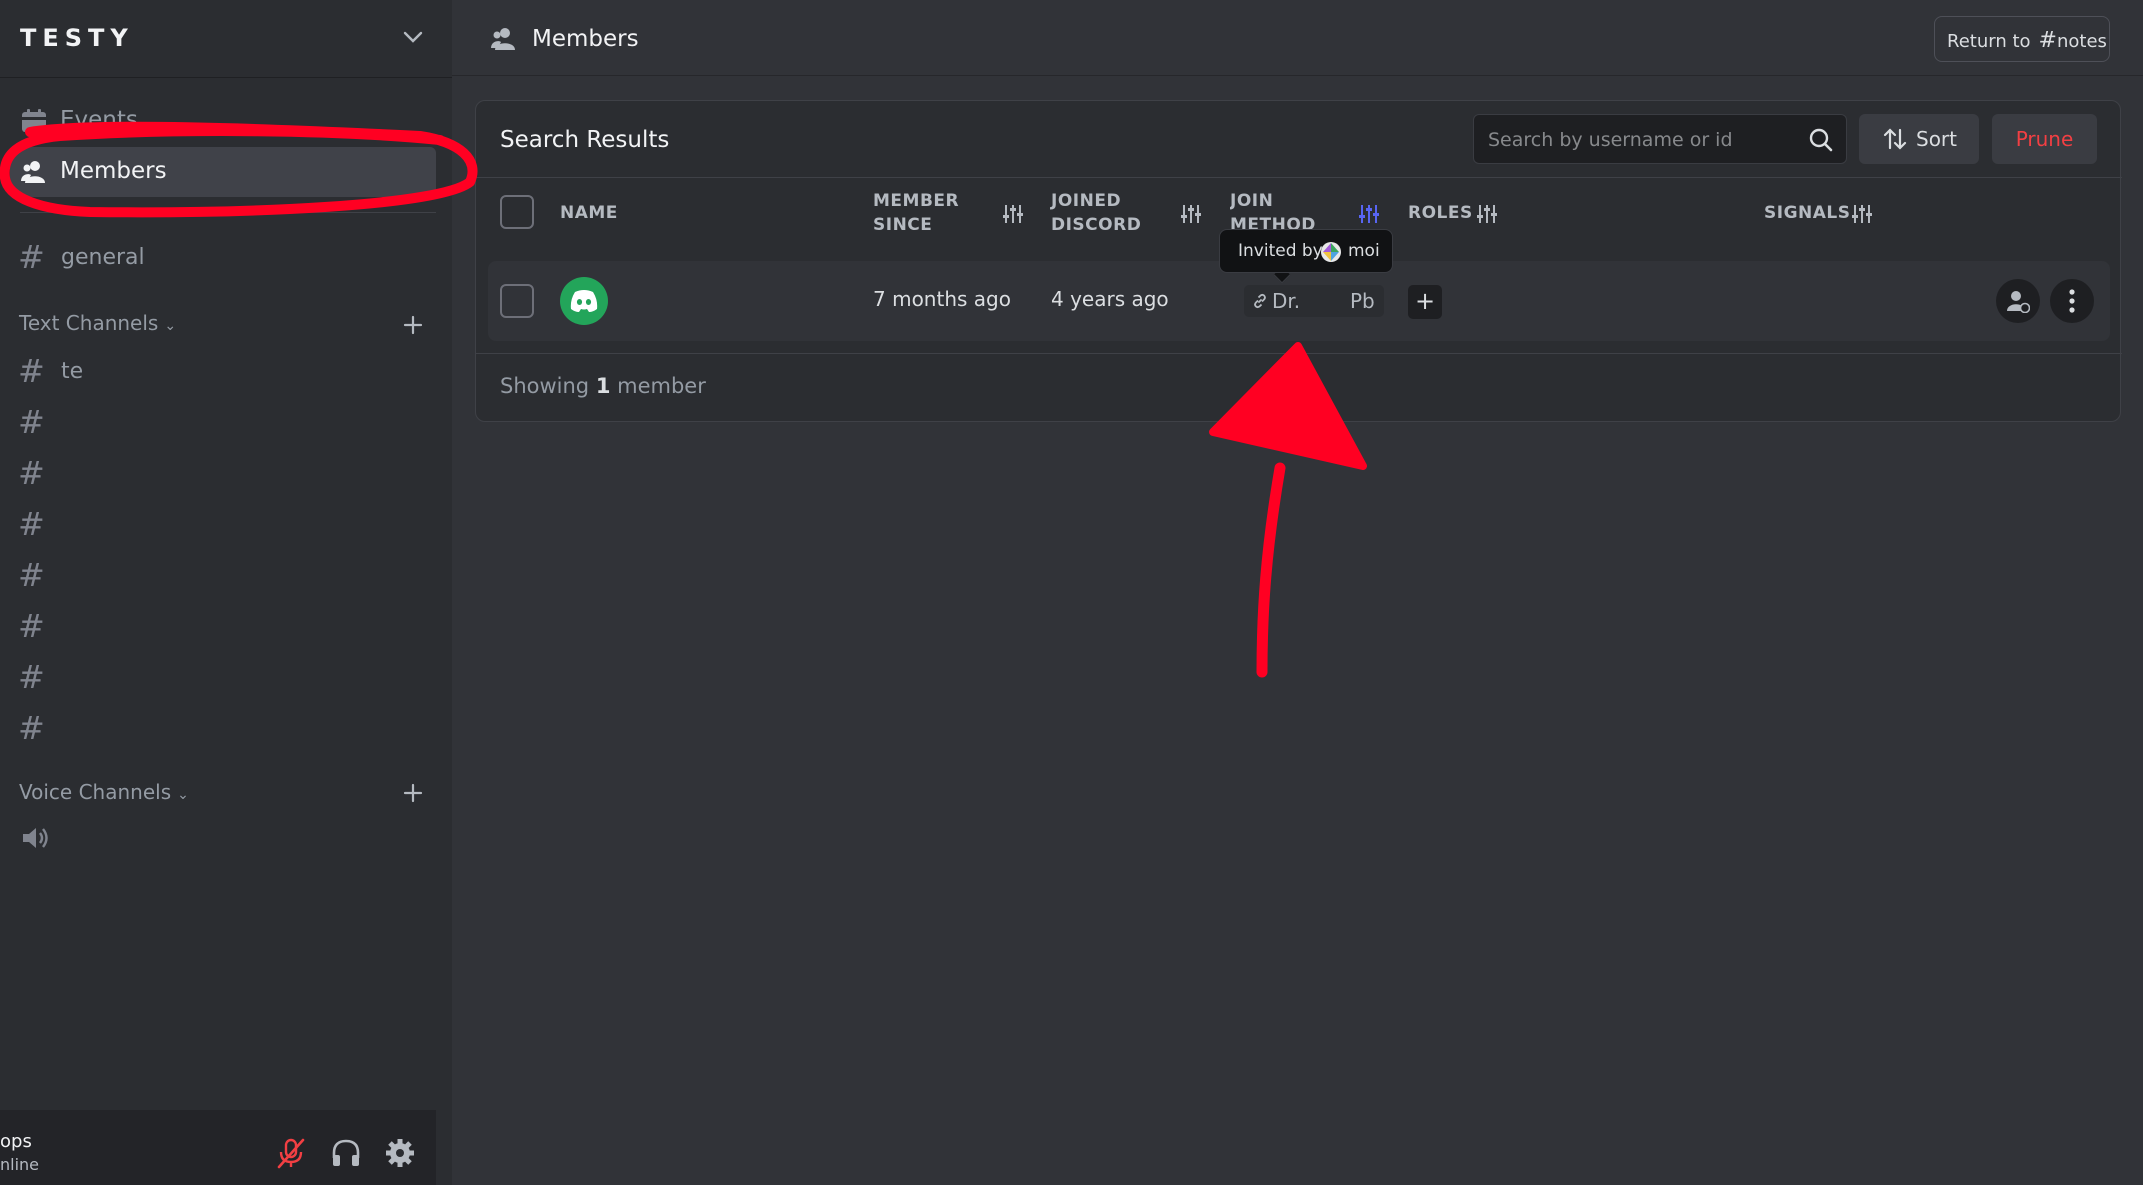 The height and width of the screenshot is (1185, 2143). Describe the element at coordinates (1821, 140) in the screenshot. I see `search-icon` at that location.